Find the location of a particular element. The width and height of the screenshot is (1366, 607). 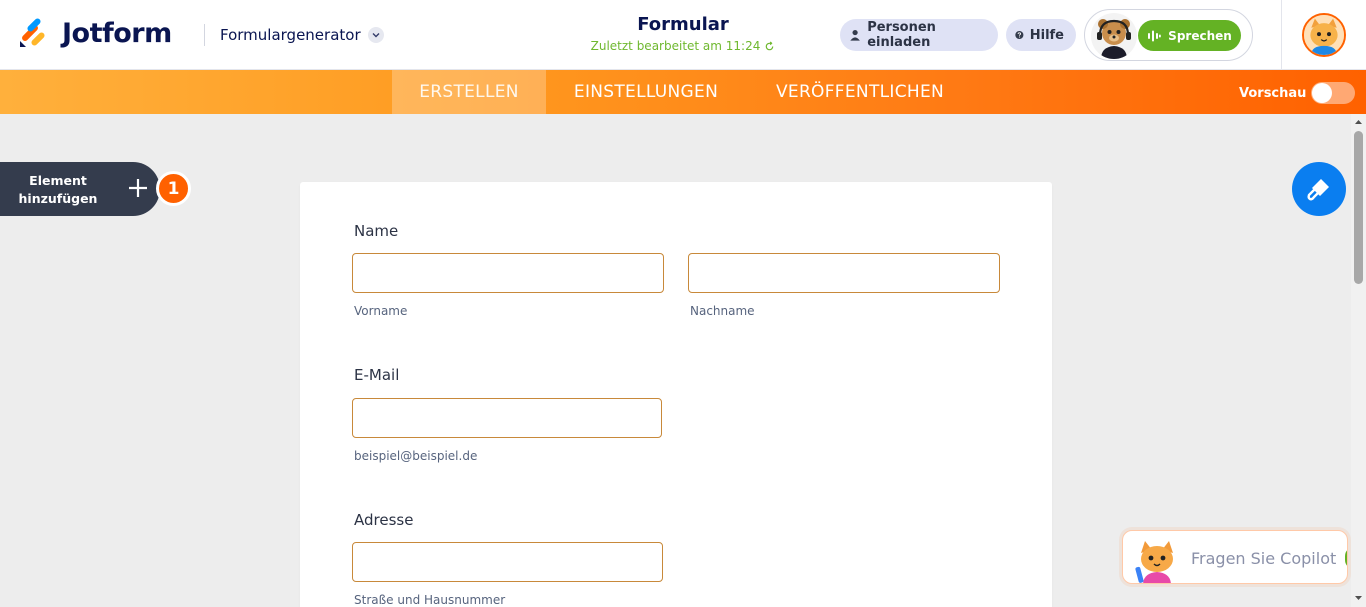

speak-button: Sprechen is located at coordinates (1189, 35).